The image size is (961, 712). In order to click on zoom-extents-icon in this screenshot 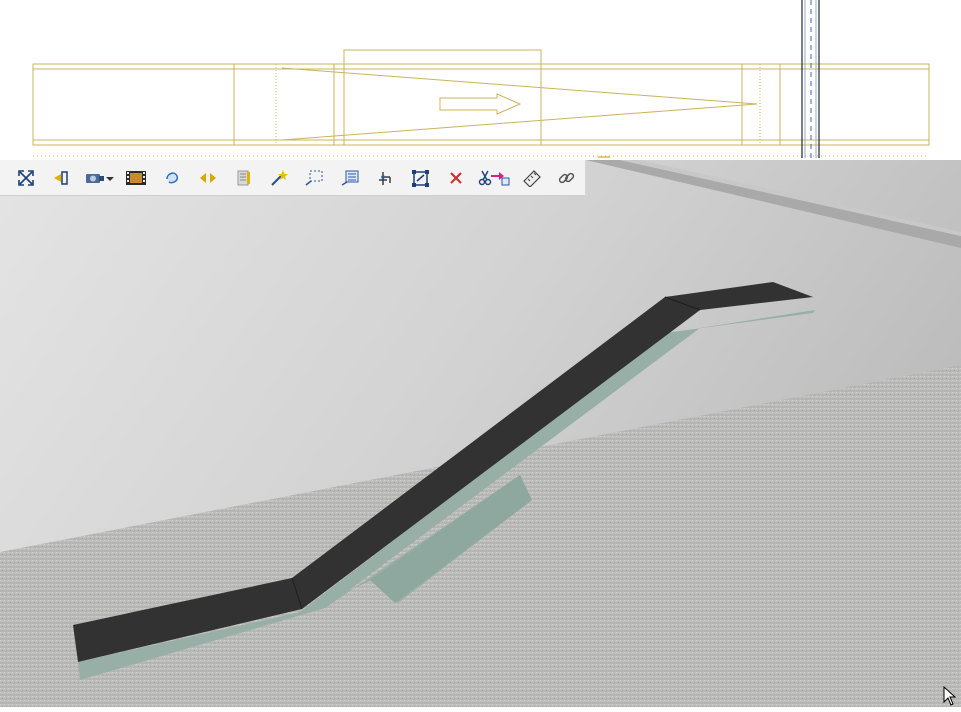, I will do `click(25, 177)`.